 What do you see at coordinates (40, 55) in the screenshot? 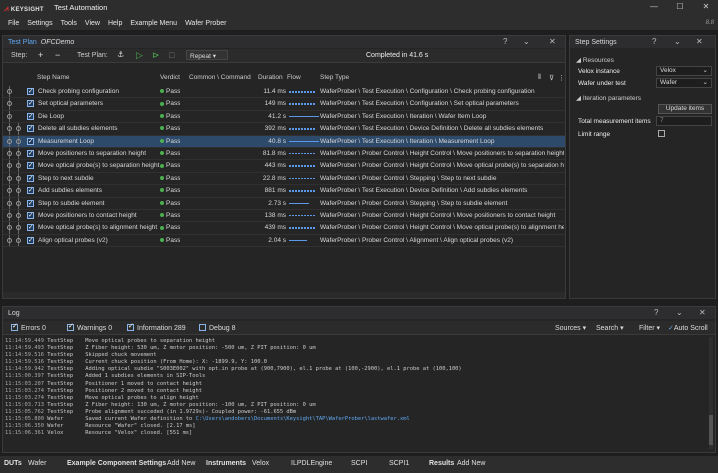
I see `add-step-icon: +` at bounding box center [40, 55].